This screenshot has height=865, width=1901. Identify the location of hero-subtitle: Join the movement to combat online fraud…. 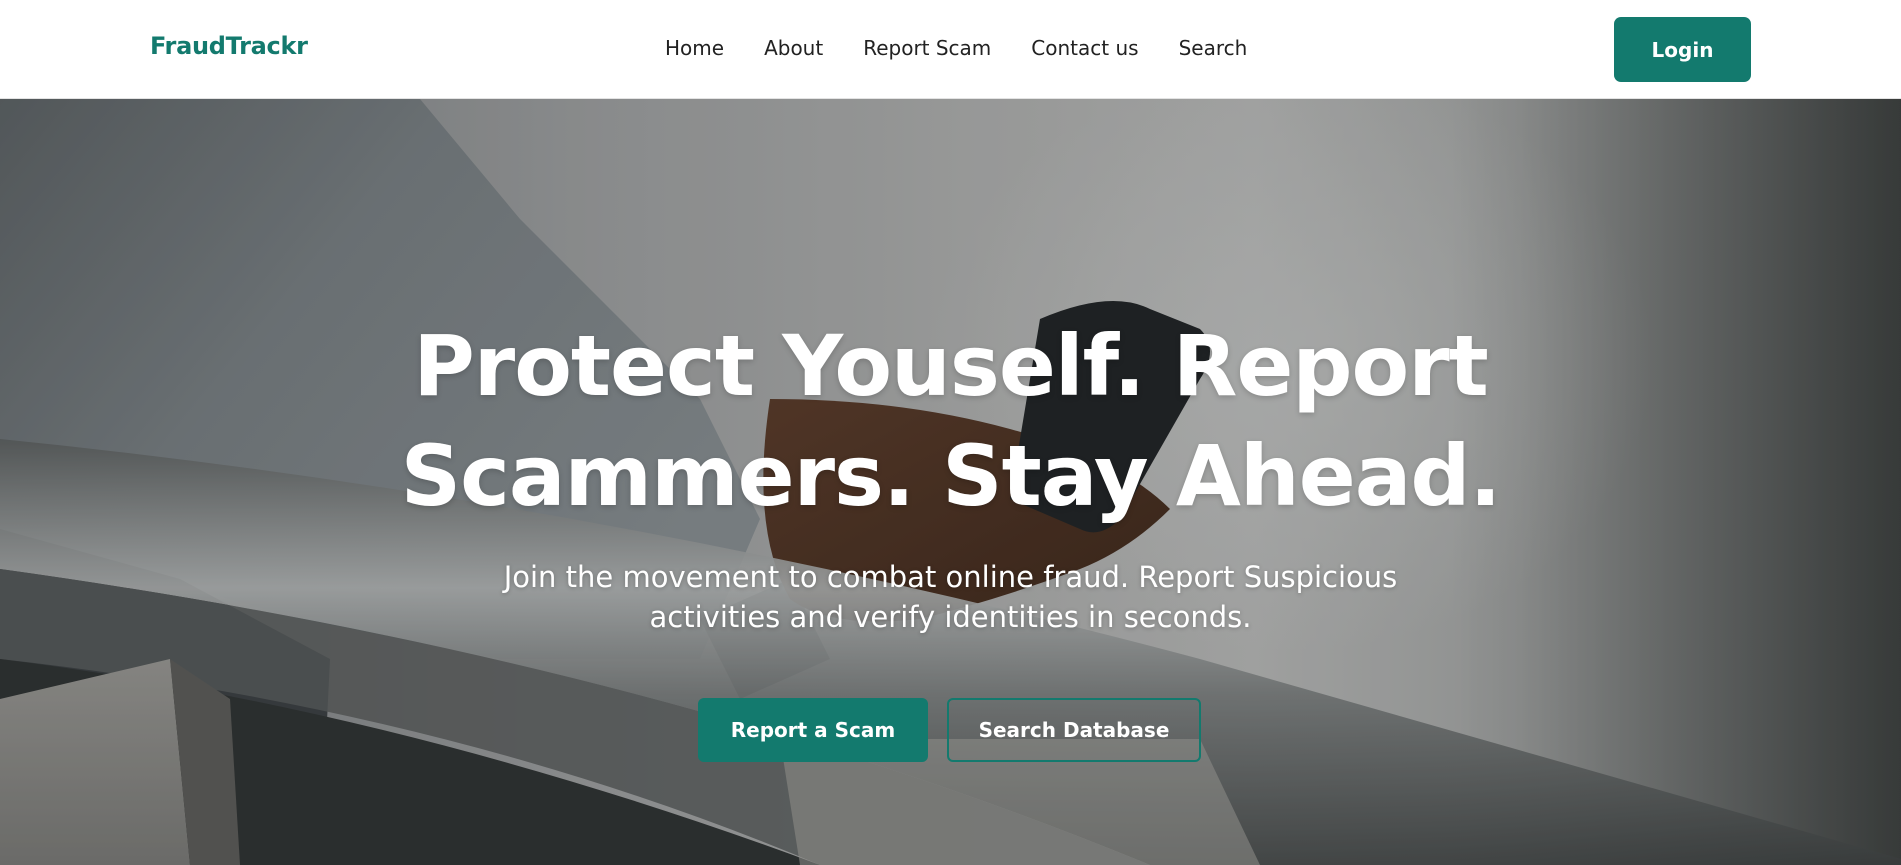
(950, 597).